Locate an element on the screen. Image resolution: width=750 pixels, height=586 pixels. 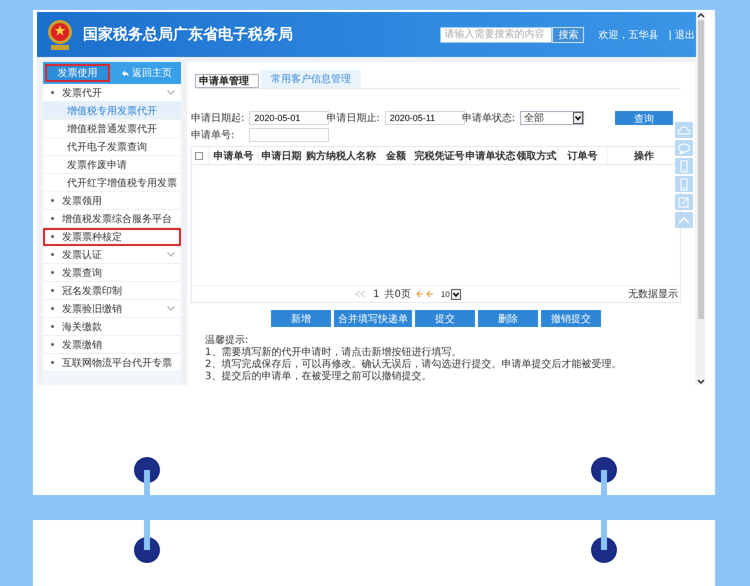
field-label: 申请日期起: is located at coordinates (217, 118).